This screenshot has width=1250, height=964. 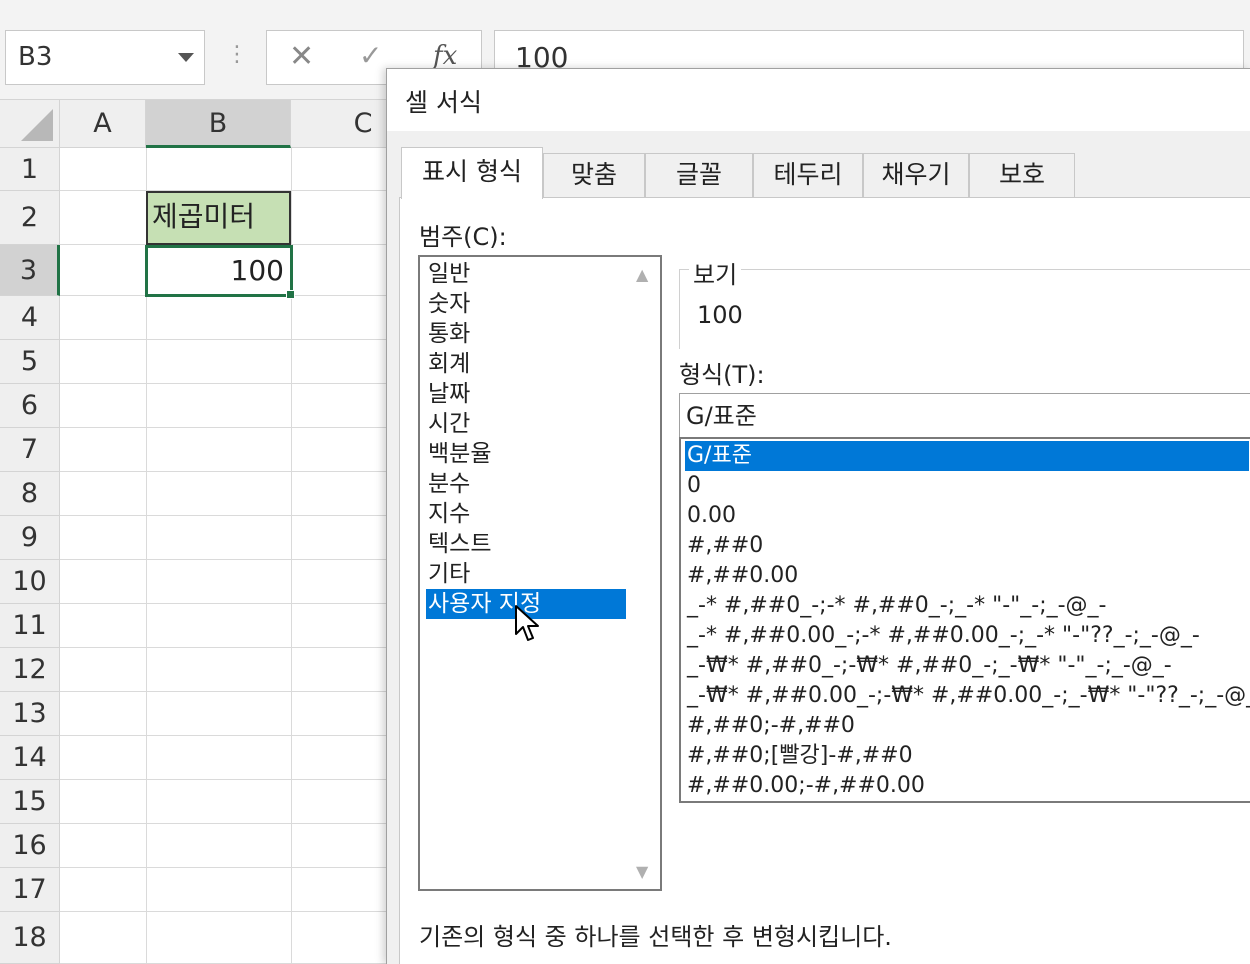 What do you see at coordinates (642, 871) in the screenshot?
I see `scroll-down-icon: ▼` at bounding box center [642, 871].